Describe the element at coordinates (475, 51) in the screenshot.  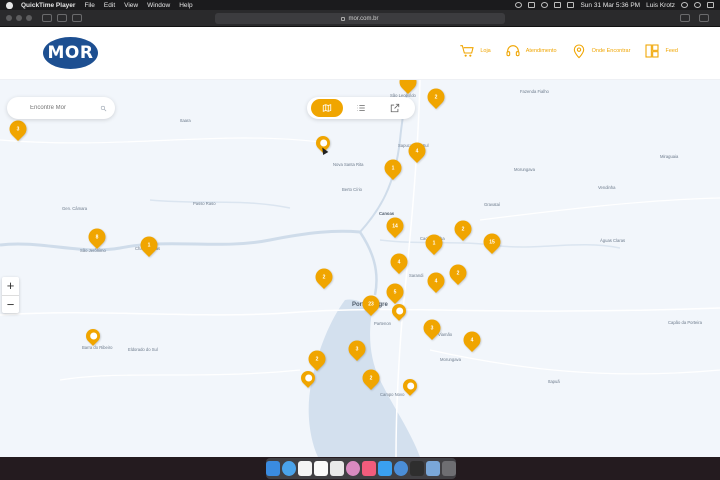
I see `nav-item-loja: Loja` at that location.